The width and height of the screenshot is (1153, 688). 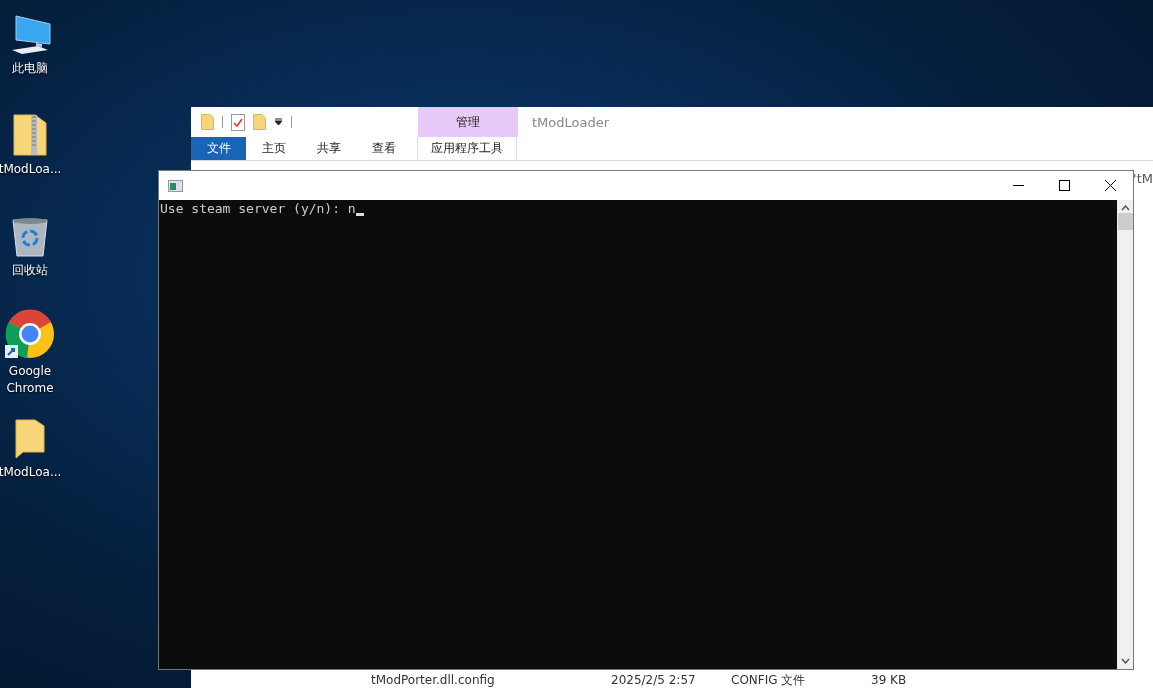 I want to click on scroll-up-icon, so click(x=1125, y=208).